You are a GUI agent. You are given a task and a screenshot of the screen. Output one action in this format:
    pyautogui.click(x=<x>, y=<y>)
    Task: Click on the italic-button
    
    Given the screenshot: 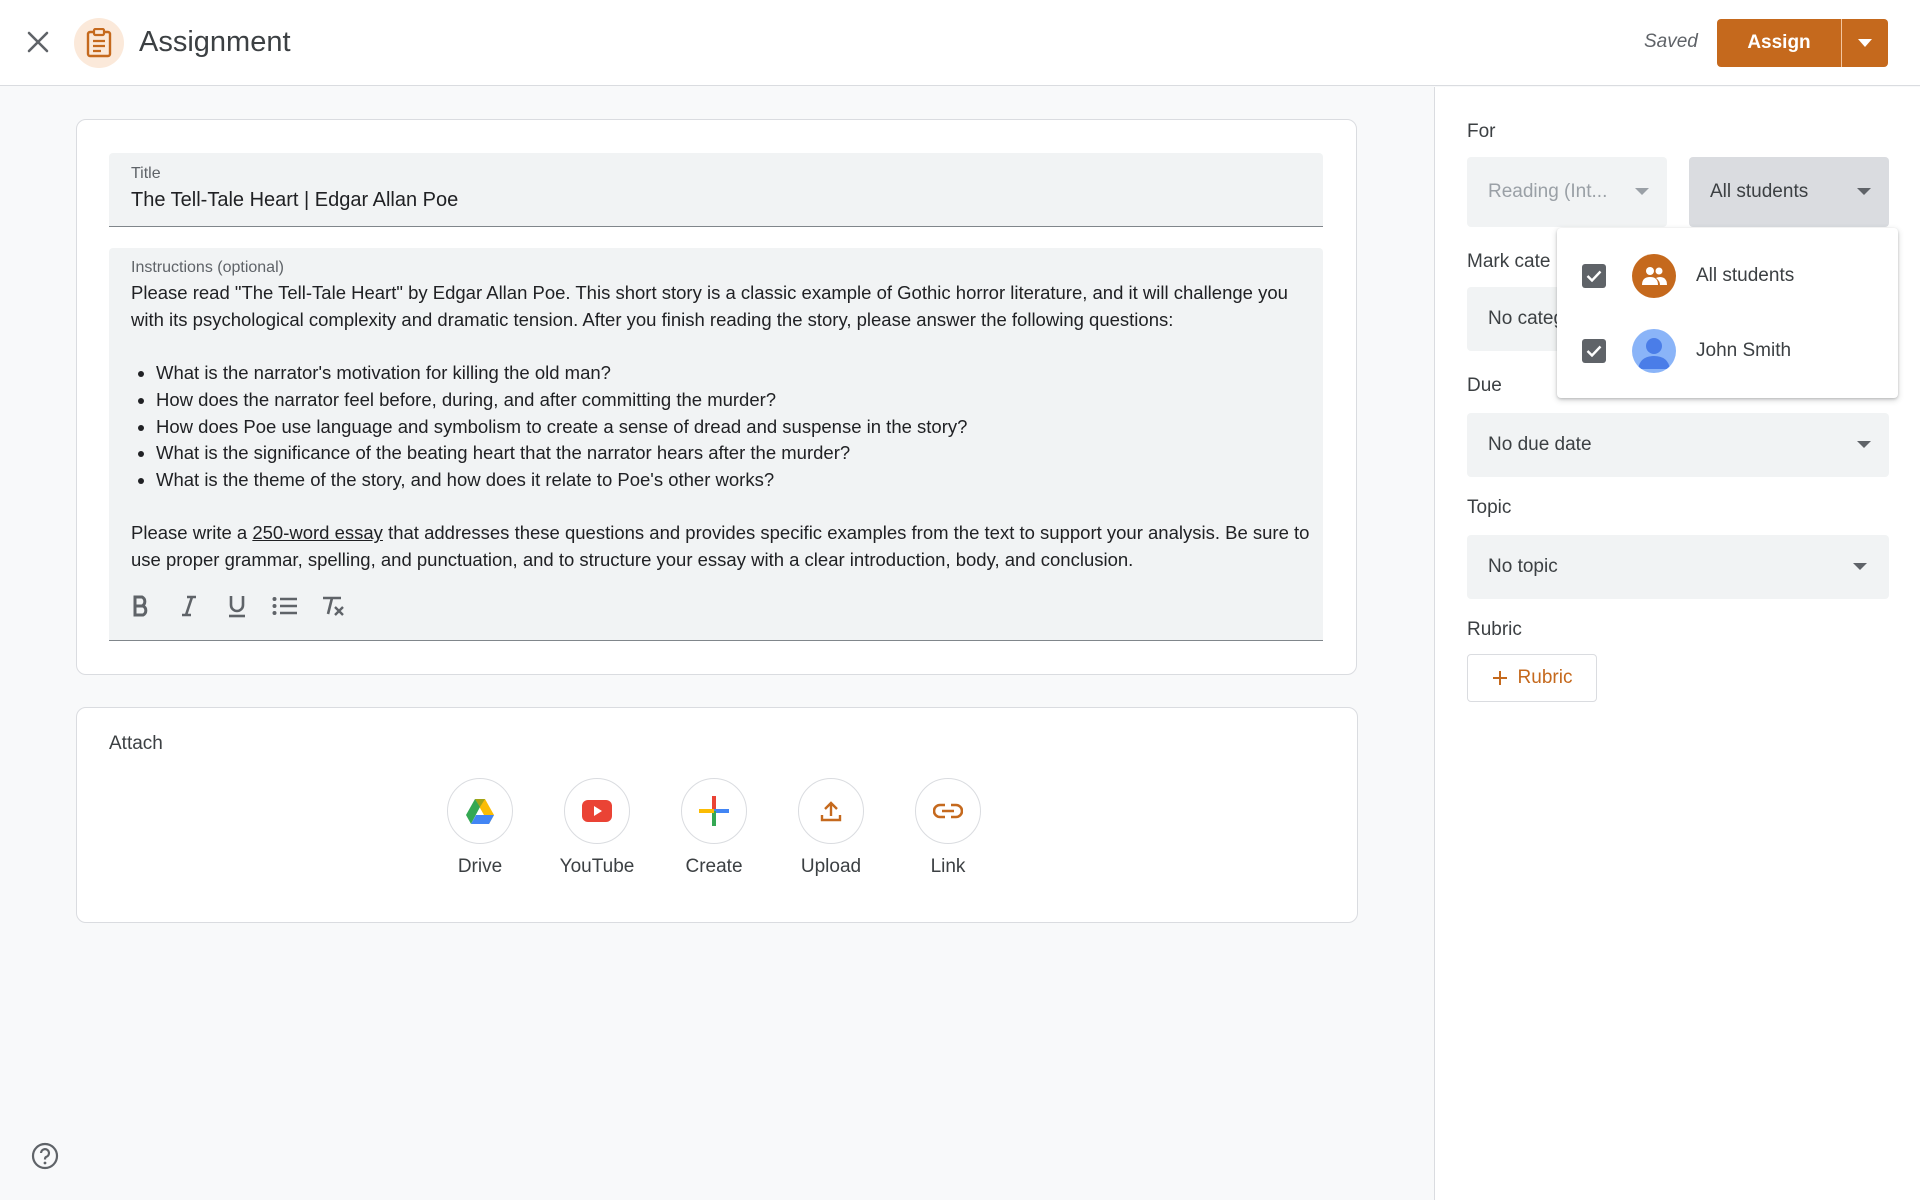 What is the action you would take?
    pyautogui.click(x=189, y=606)
    